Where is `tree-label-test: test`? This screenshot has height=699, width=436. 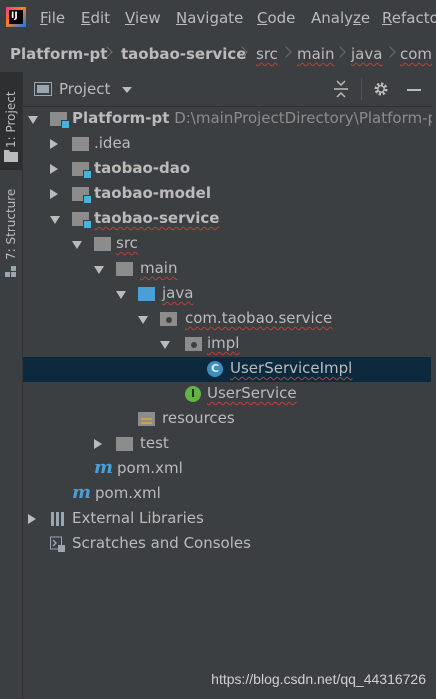
tree-label-test: test is located at coordinates (154, 443).